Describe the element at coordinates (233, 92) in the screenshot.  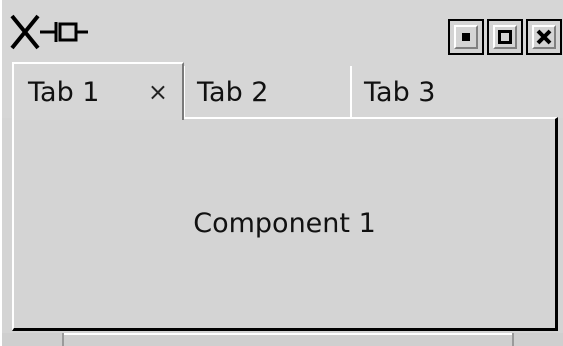
I see `tab-label: Tab 2` at that location.